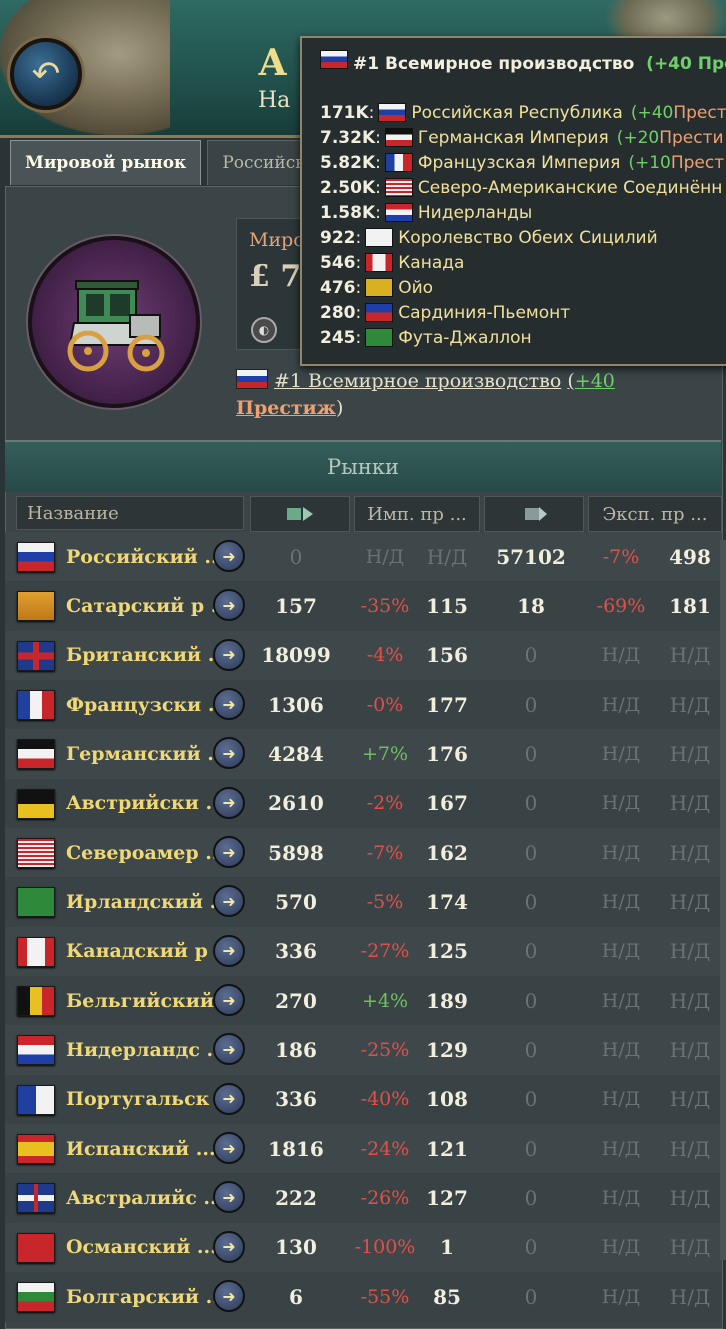  I want to click on import-volume: 570, so click(296, 901).